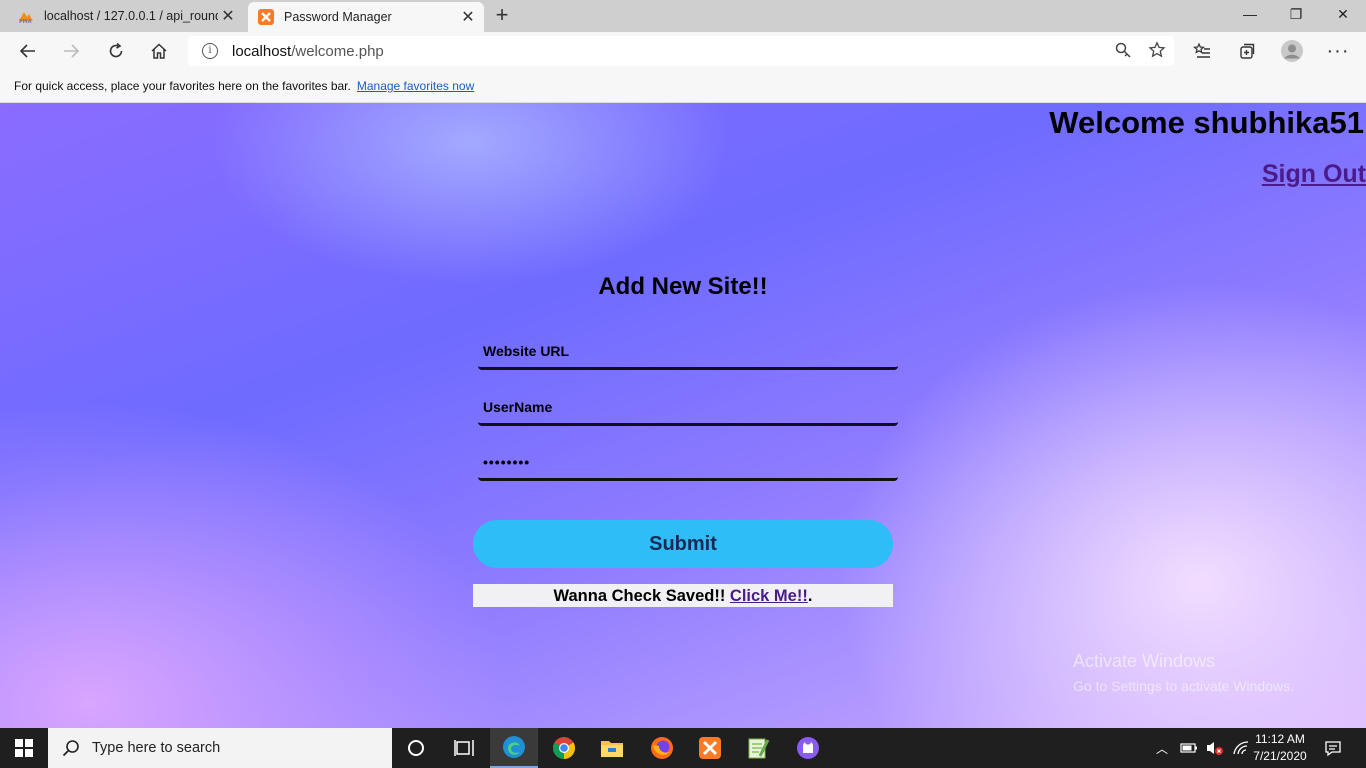 The image size is (1366, 768). I want to click on task-view-icon, so click(464, 748).